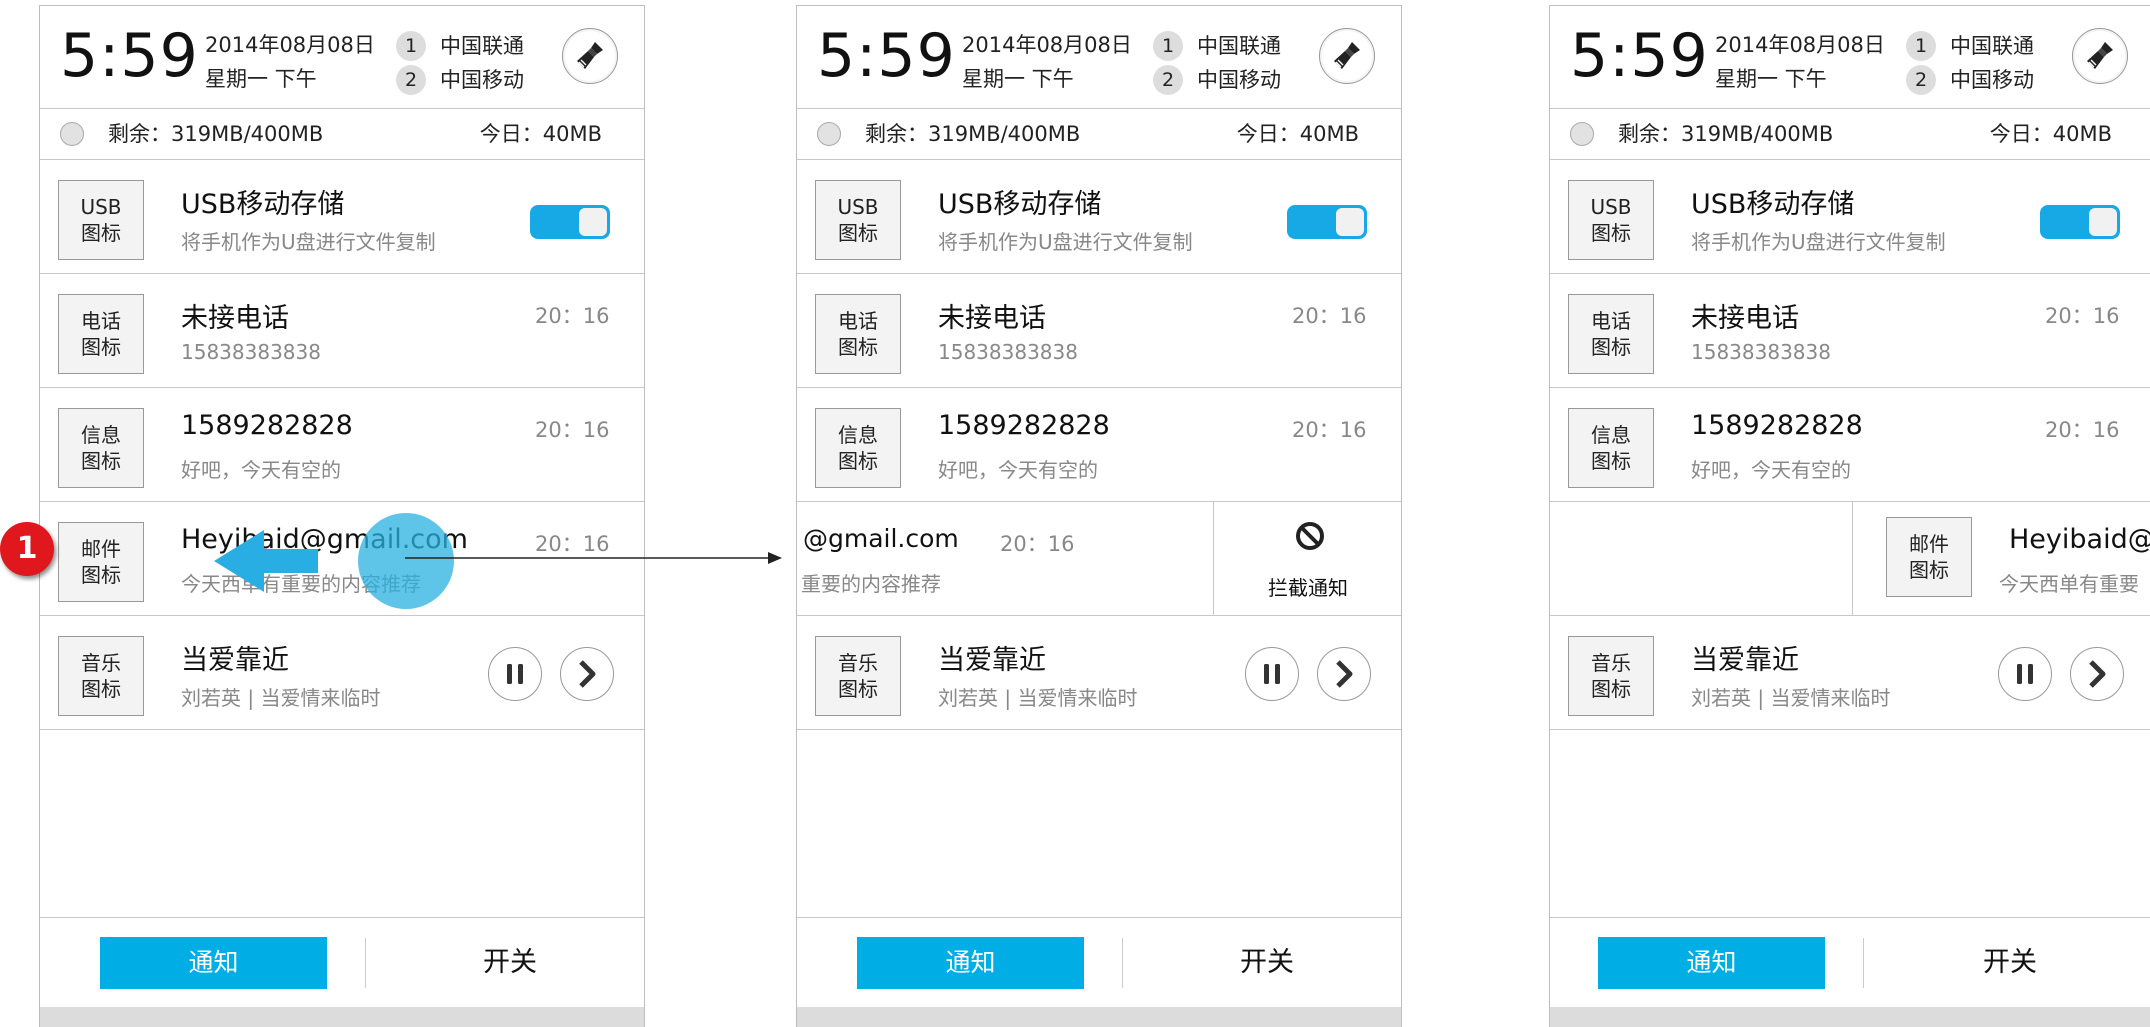 Image resolution: width=2150 pixels, height=1027 pixels. What do you see at coordinates (1992, 80) in the screenshot?
I see `sim-2-carrier: 中国移动` at bounding box center [1992, 80].